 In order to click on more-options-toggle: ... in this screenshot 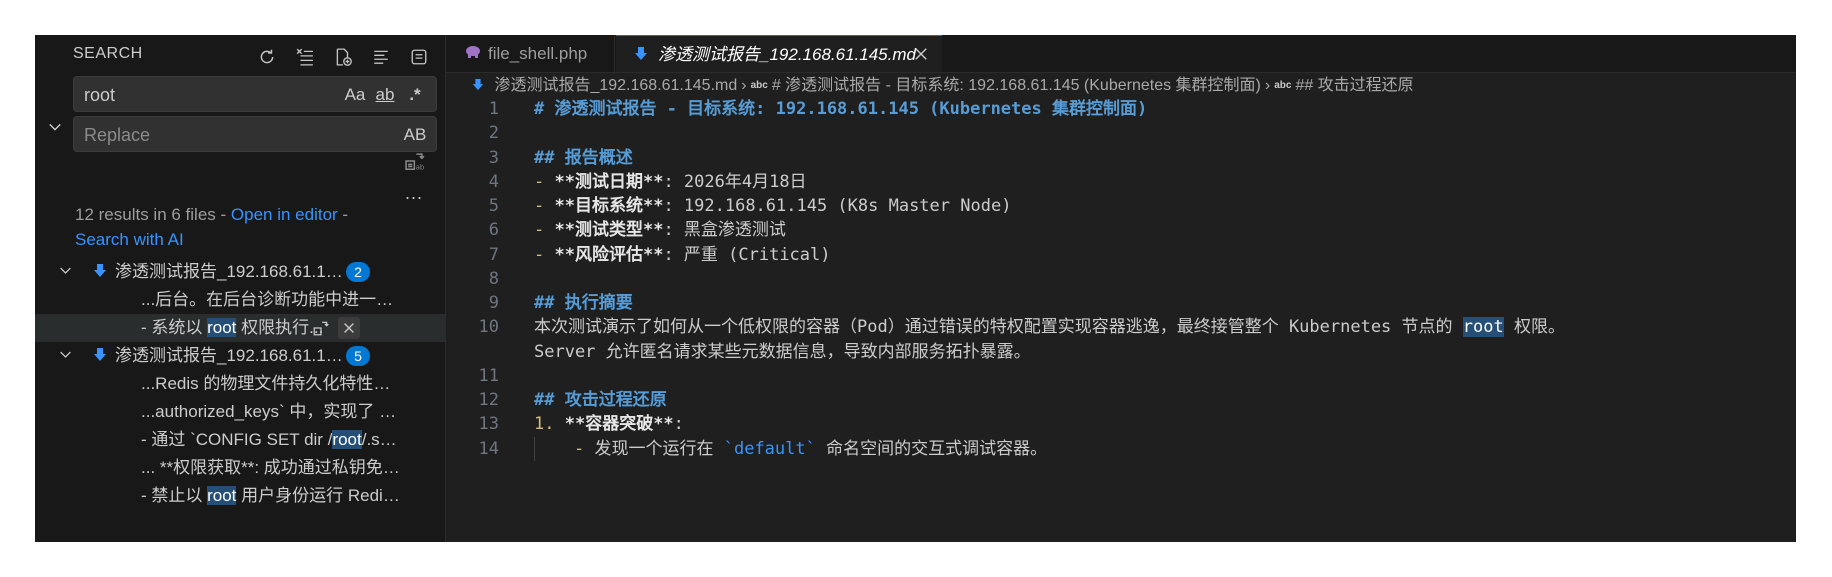, I will do `click(414, 193)`.